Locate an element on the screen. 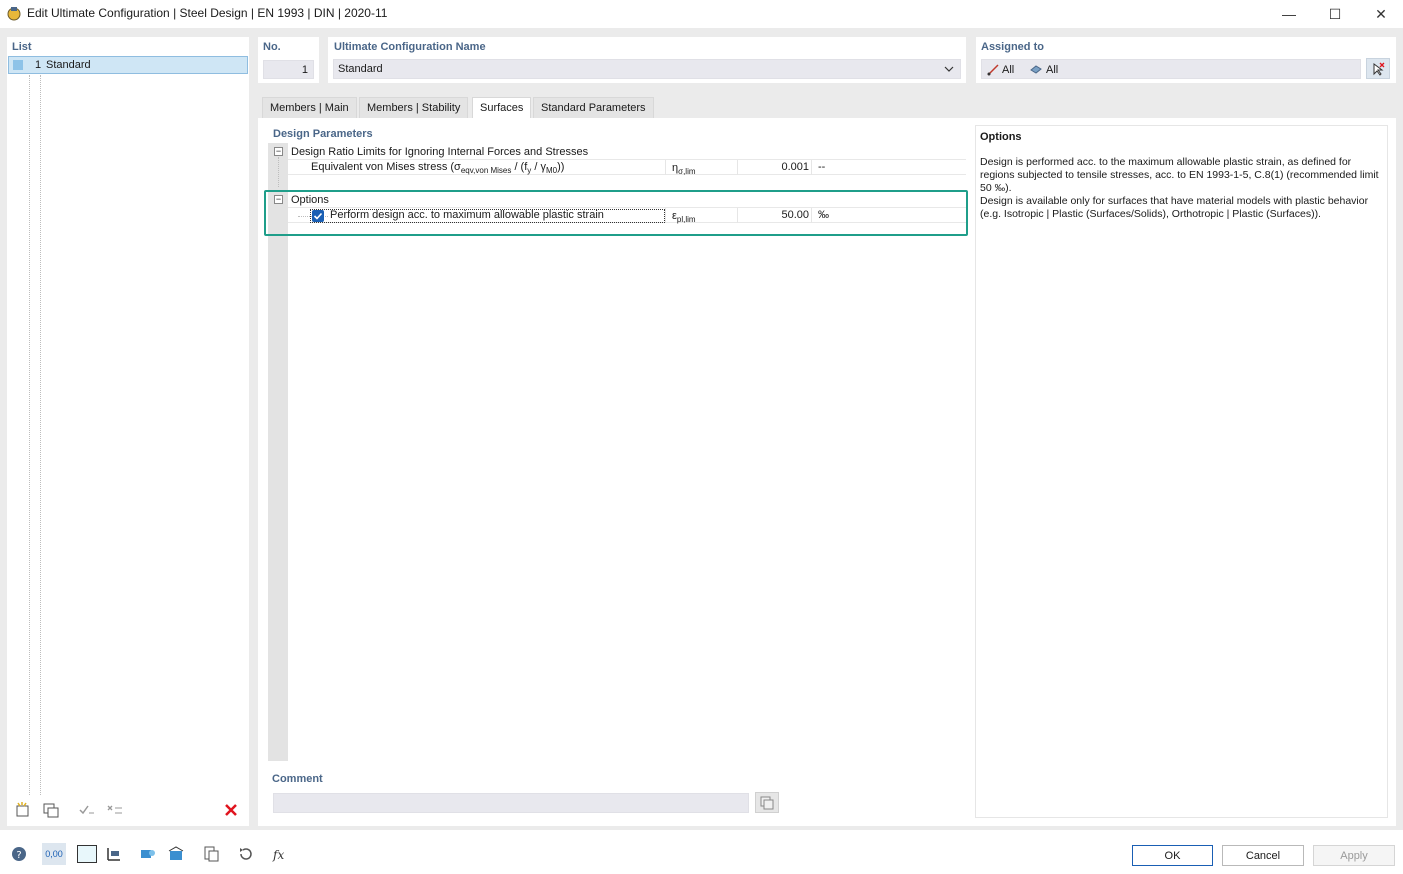 The image size is (1403, 874). minimize-button: — is located at coordinates (1289, 14).